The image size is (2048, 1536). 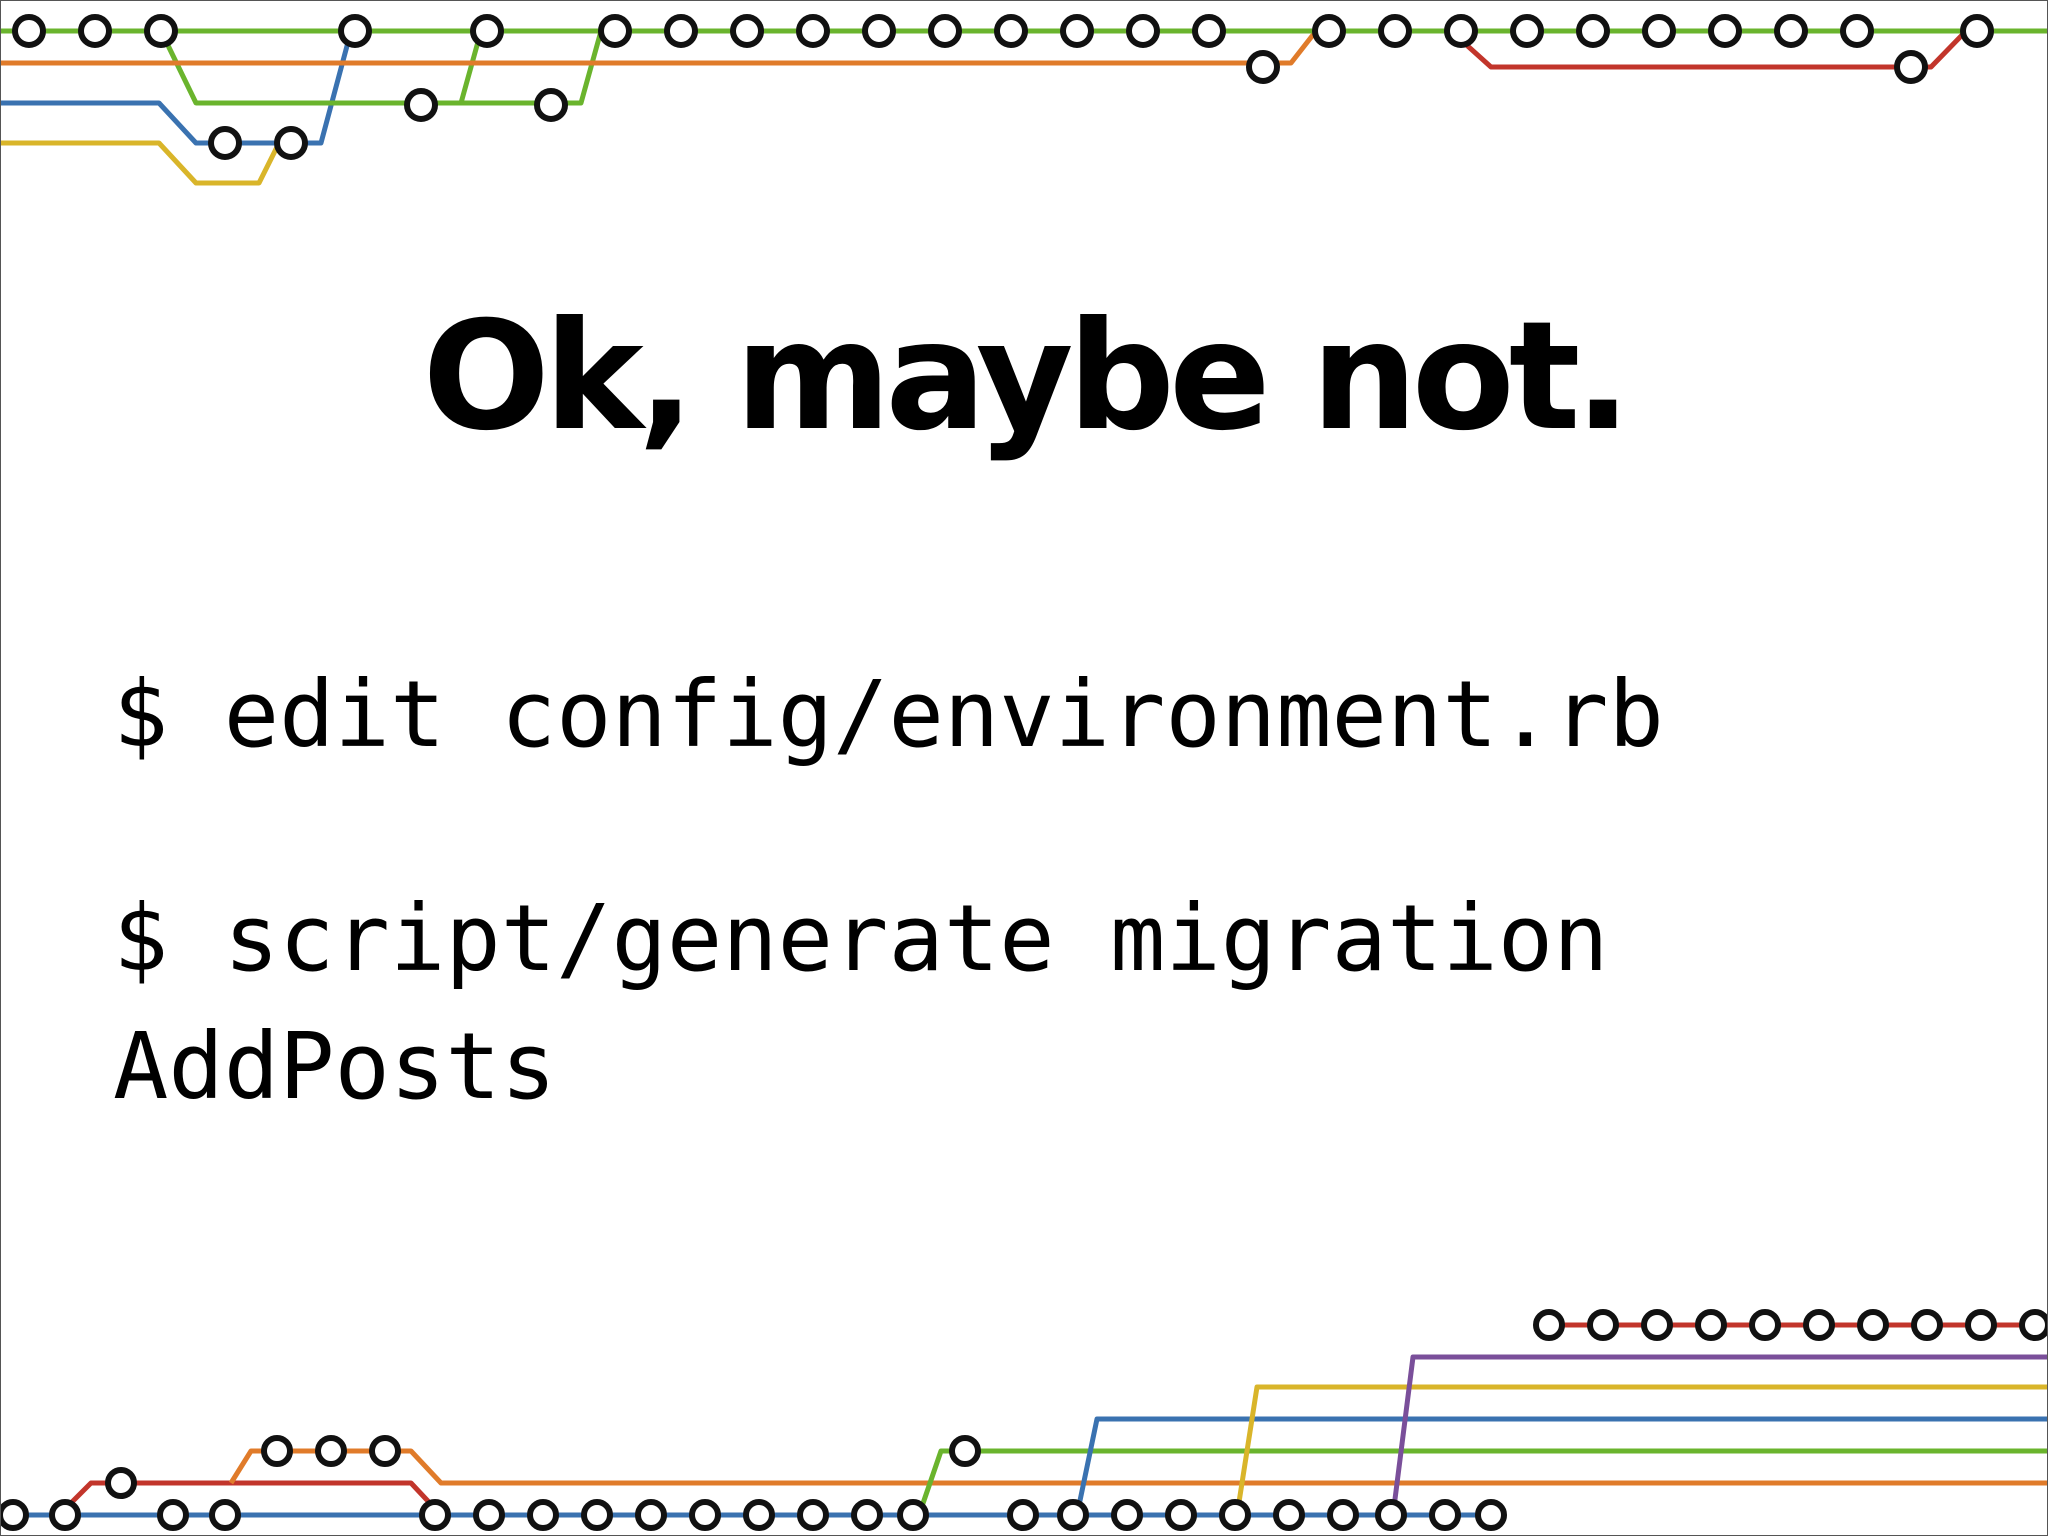 I want to click on bottom-branch-graph-icon, so click(x=1024, y=1420).